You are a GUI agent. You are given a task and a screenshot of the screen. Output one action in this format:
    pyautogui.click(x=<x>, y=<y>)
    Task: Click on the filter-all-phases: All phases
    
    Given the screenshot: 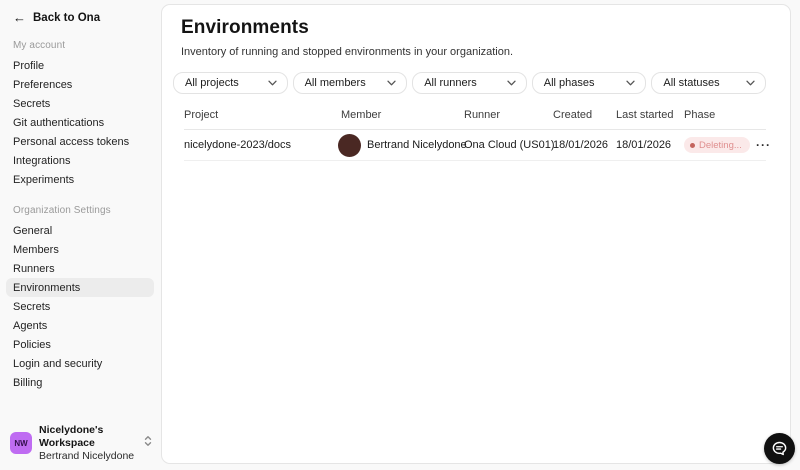 What is the action you would take?
    pyautogui.click(x=589, y=83)
    